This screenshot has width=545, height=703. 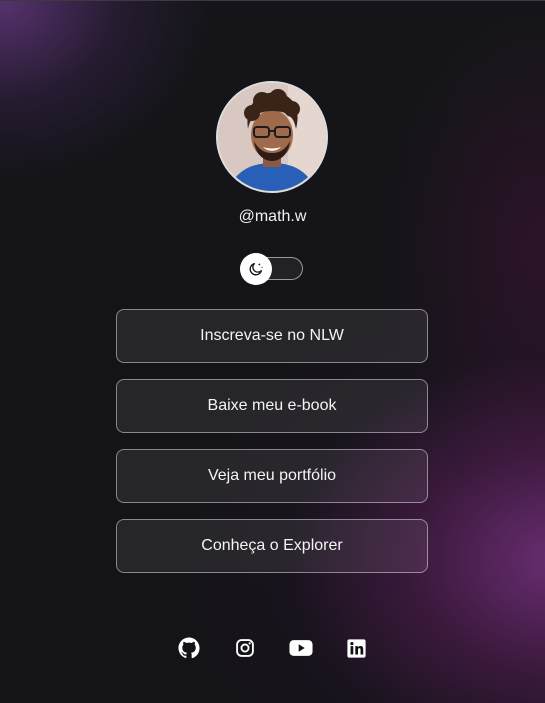 I want to click on github-link, so click(x=189, y=648).